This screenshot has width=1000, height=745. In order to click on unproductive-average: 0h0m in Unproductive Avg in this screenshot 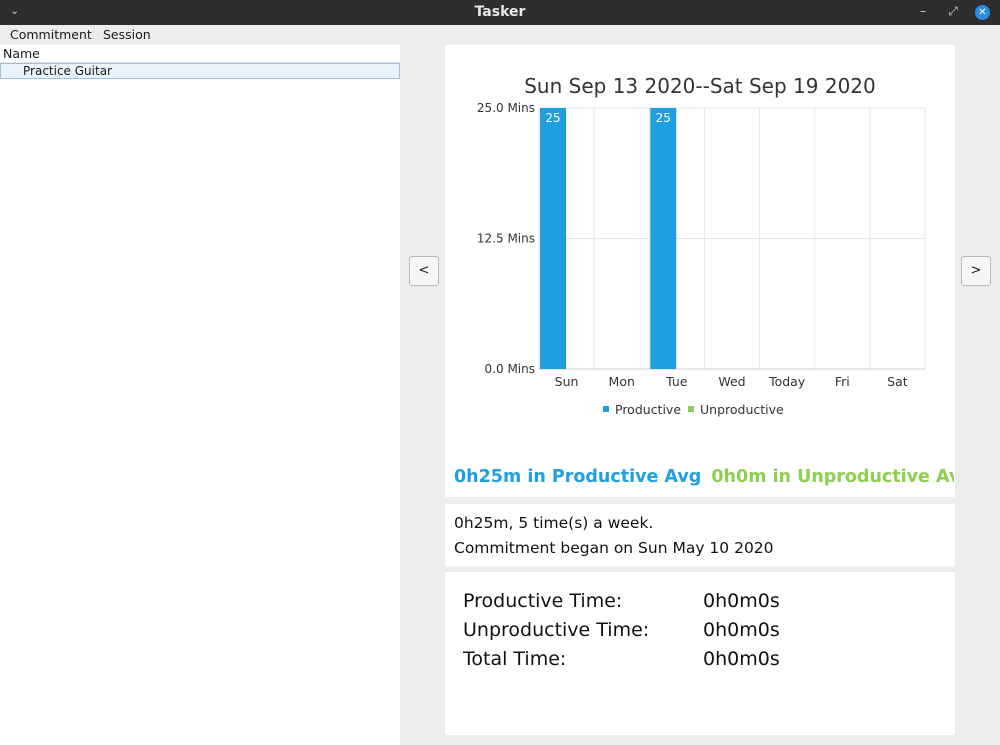, I will do `click(832, 477)`.